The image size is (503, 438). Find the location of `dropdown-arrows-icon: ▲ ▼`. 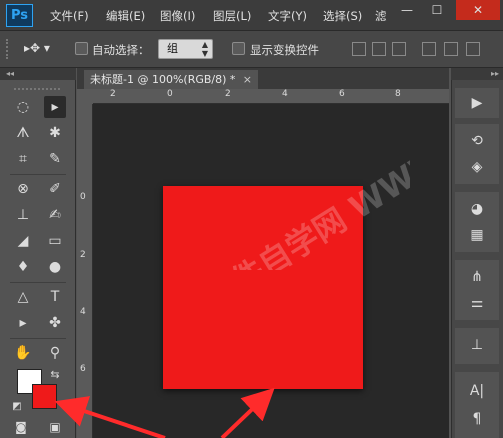

dropdown-arrows-icon: ▲ ▼ is located at coordinates (204, 49).